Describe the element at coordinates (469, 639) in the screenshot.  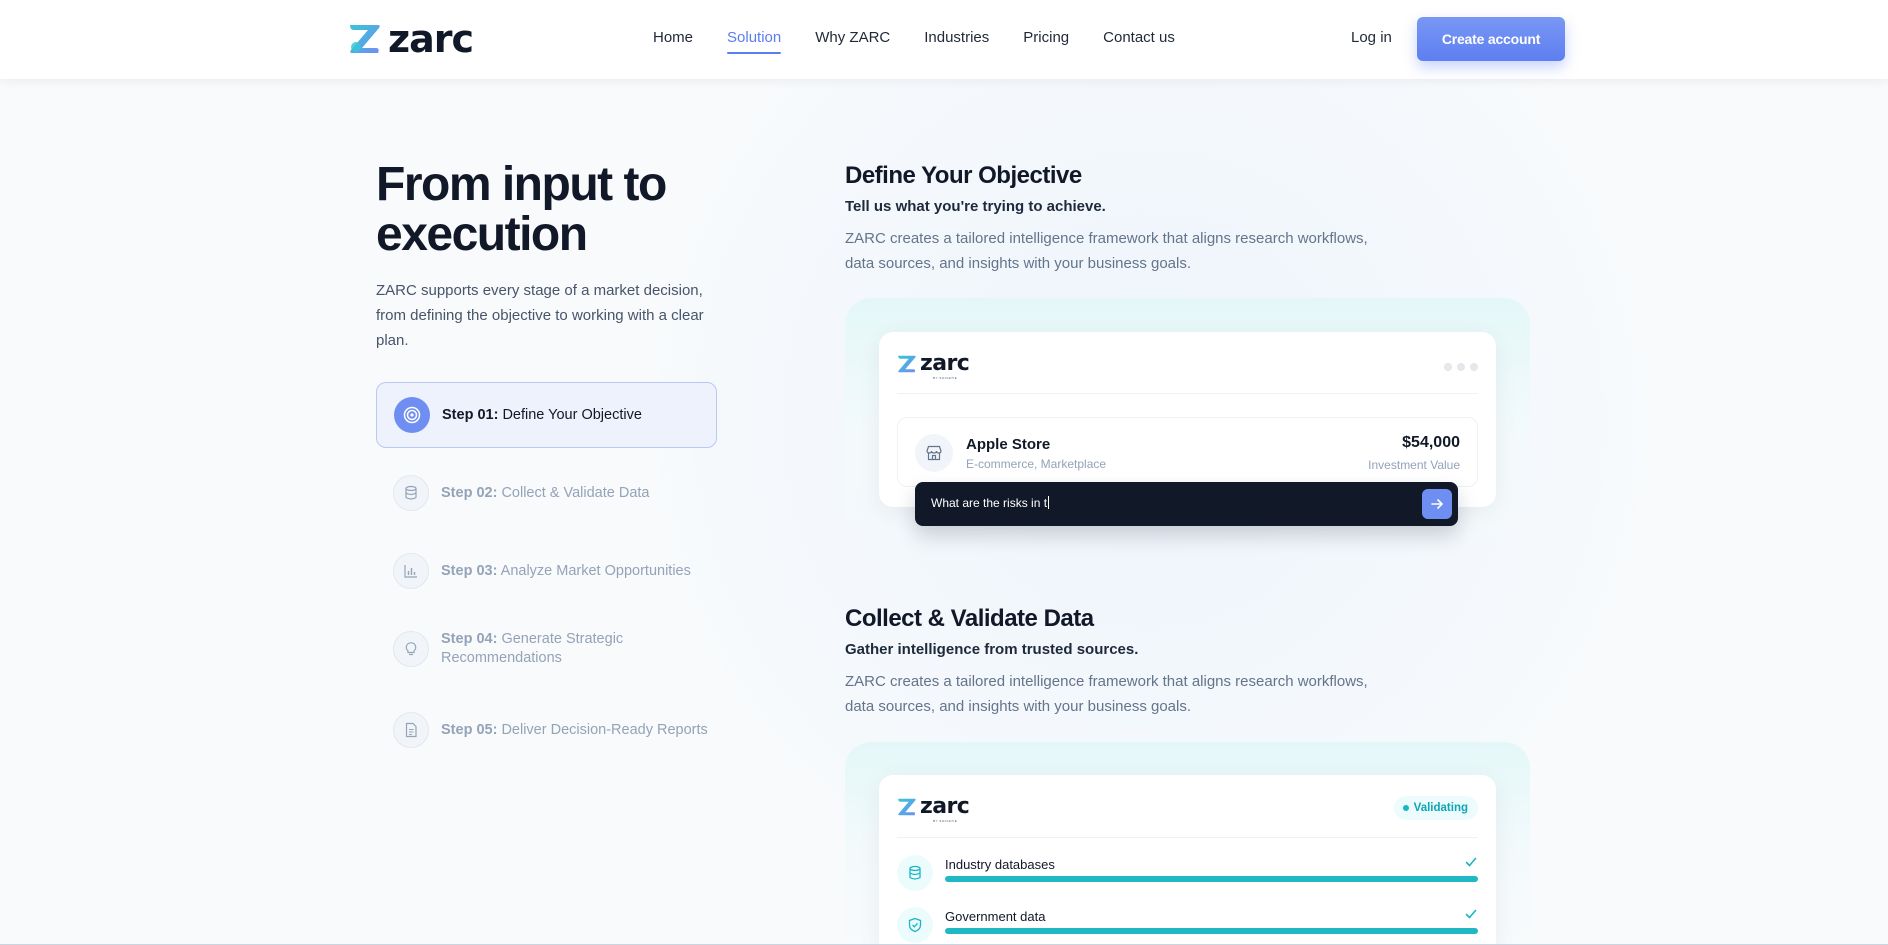
I see `step-number: Step 04:` at that location.